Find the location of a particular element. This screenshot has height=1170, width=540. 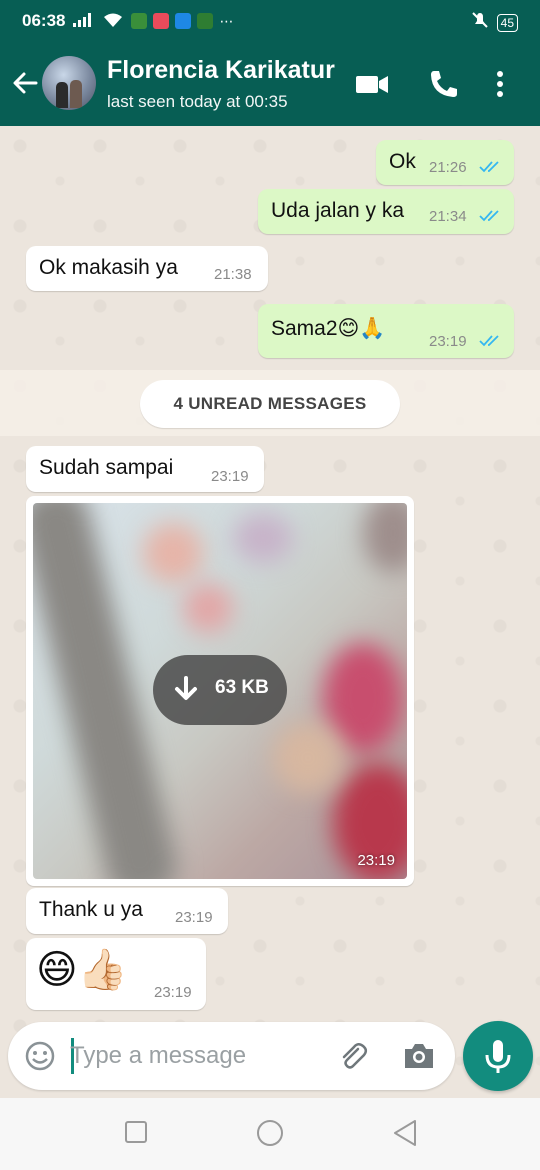

message-composer is located at coordinates (231, 1056).